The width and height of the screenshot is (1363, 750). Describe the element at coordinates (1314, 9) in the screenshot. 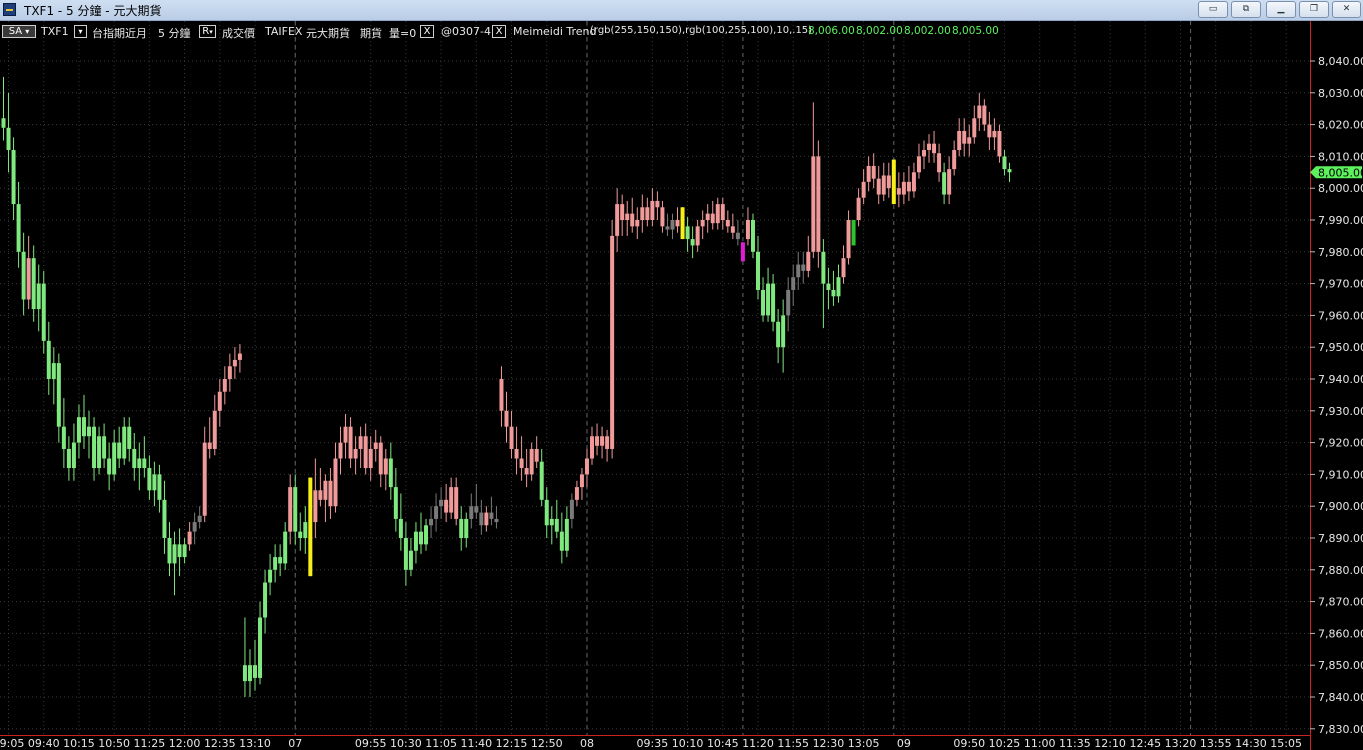

I see `maximize-button: ❐` at that location.